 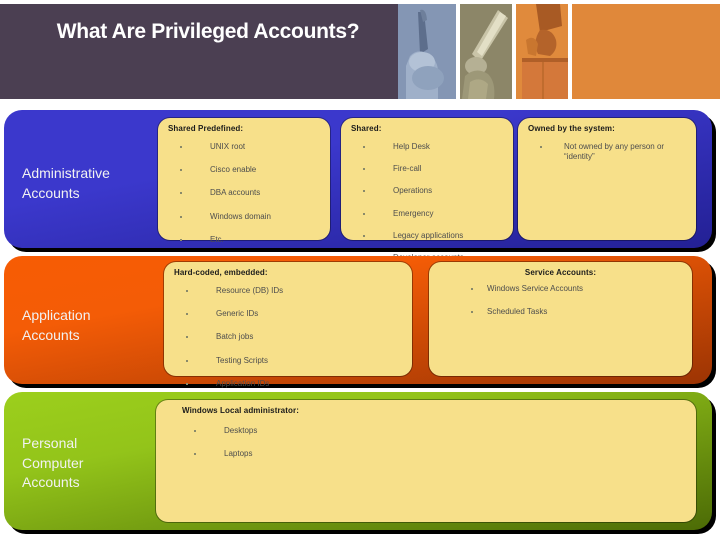 I want to click on list-item: Generic IDs, so click(x=291, y=314).